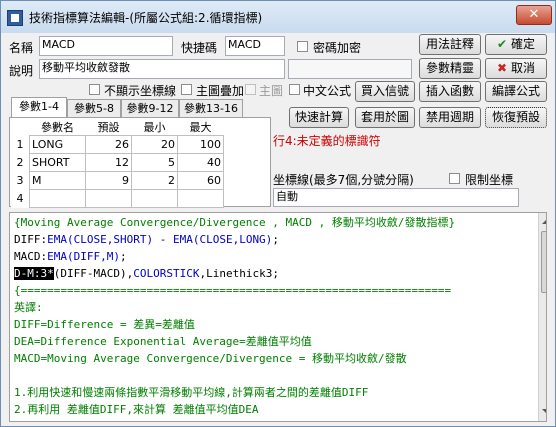  Describe the element at coordinates (154, 198) in the screenshot. I see `param-min-cell` at that location.